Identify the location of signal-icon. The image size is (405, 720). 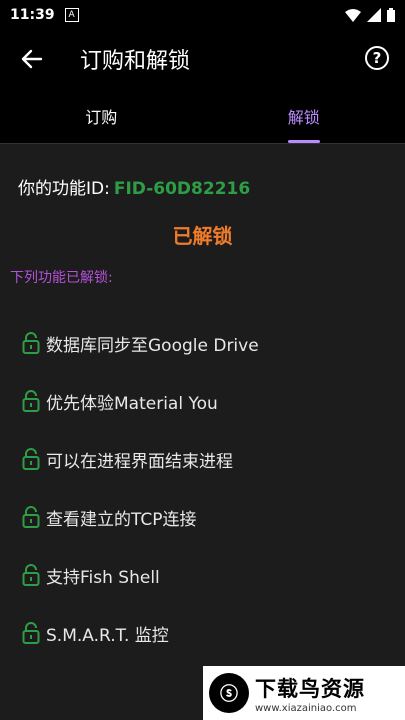
(374, 15).